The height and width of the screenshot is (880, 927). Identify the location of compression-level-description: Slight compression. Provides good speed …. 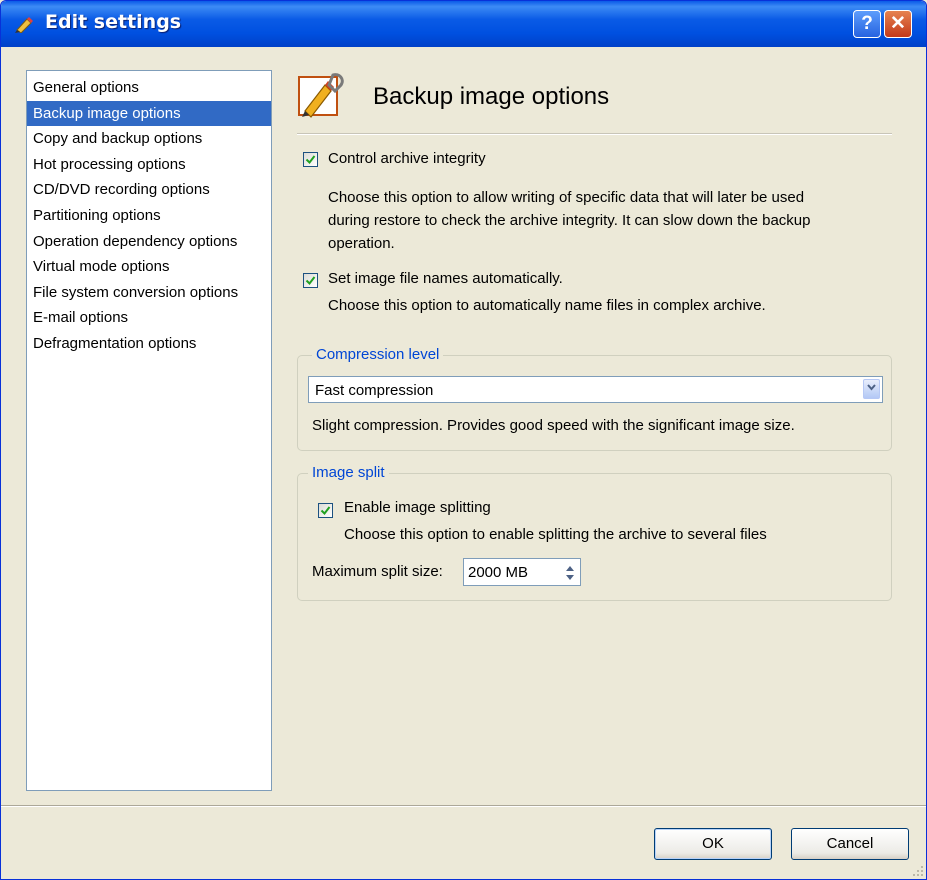
(553, 425).